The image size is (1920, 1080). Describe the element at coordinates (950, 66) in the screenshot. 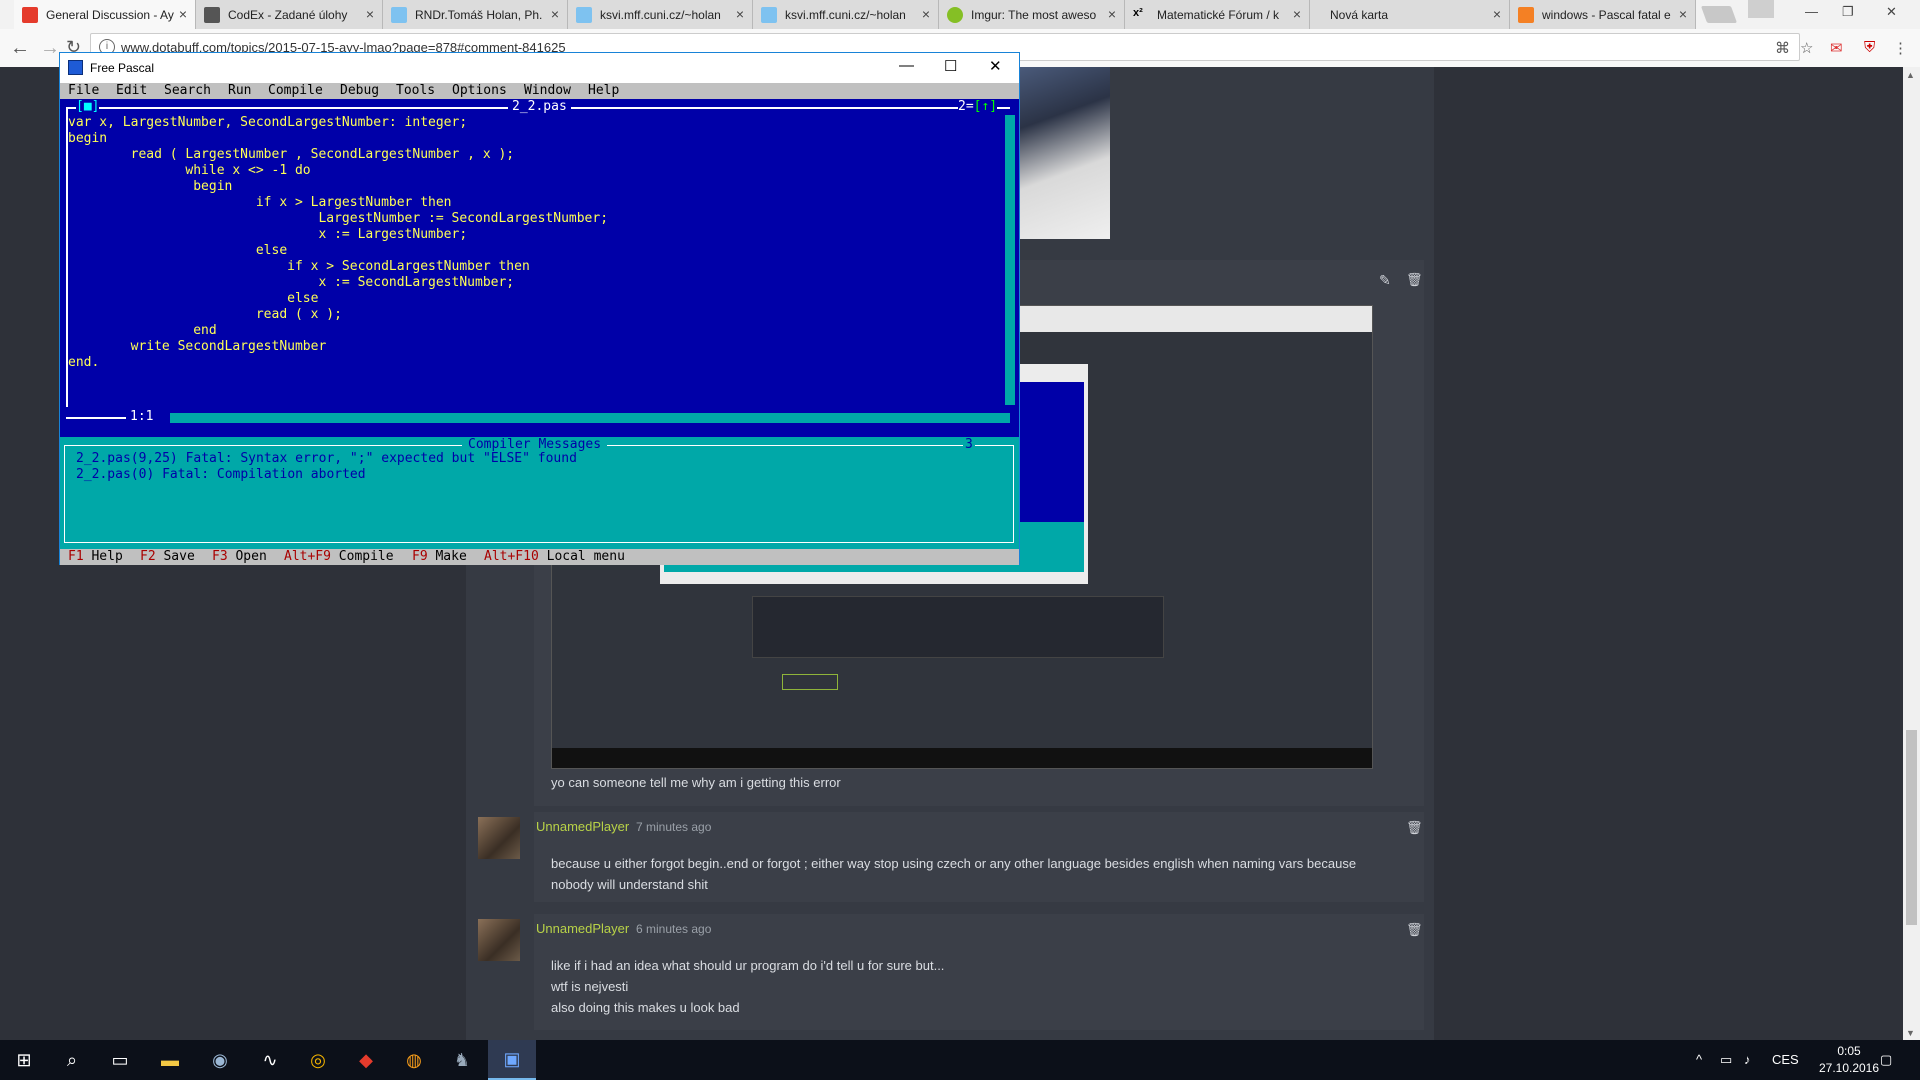

I see `maximize-button: ☐` at that location.